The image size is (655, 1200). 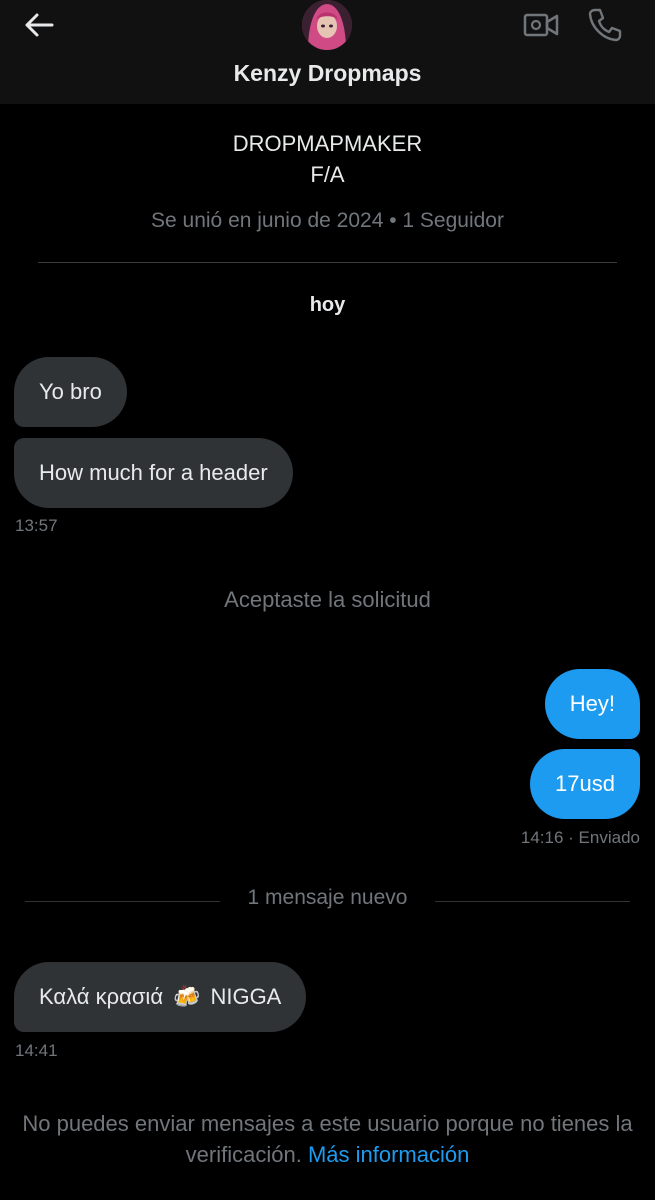 I want to click on video-call-button, so click(x=541, y=25).